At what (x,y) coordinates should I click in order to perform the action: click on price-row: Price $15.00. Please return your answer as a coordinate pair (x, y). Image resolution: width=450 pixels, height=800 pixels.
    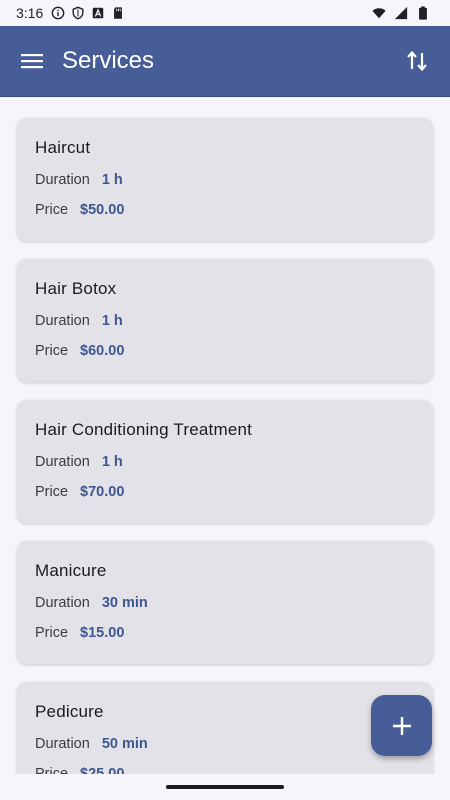
    Looking at the image, I should click on (225, 633).